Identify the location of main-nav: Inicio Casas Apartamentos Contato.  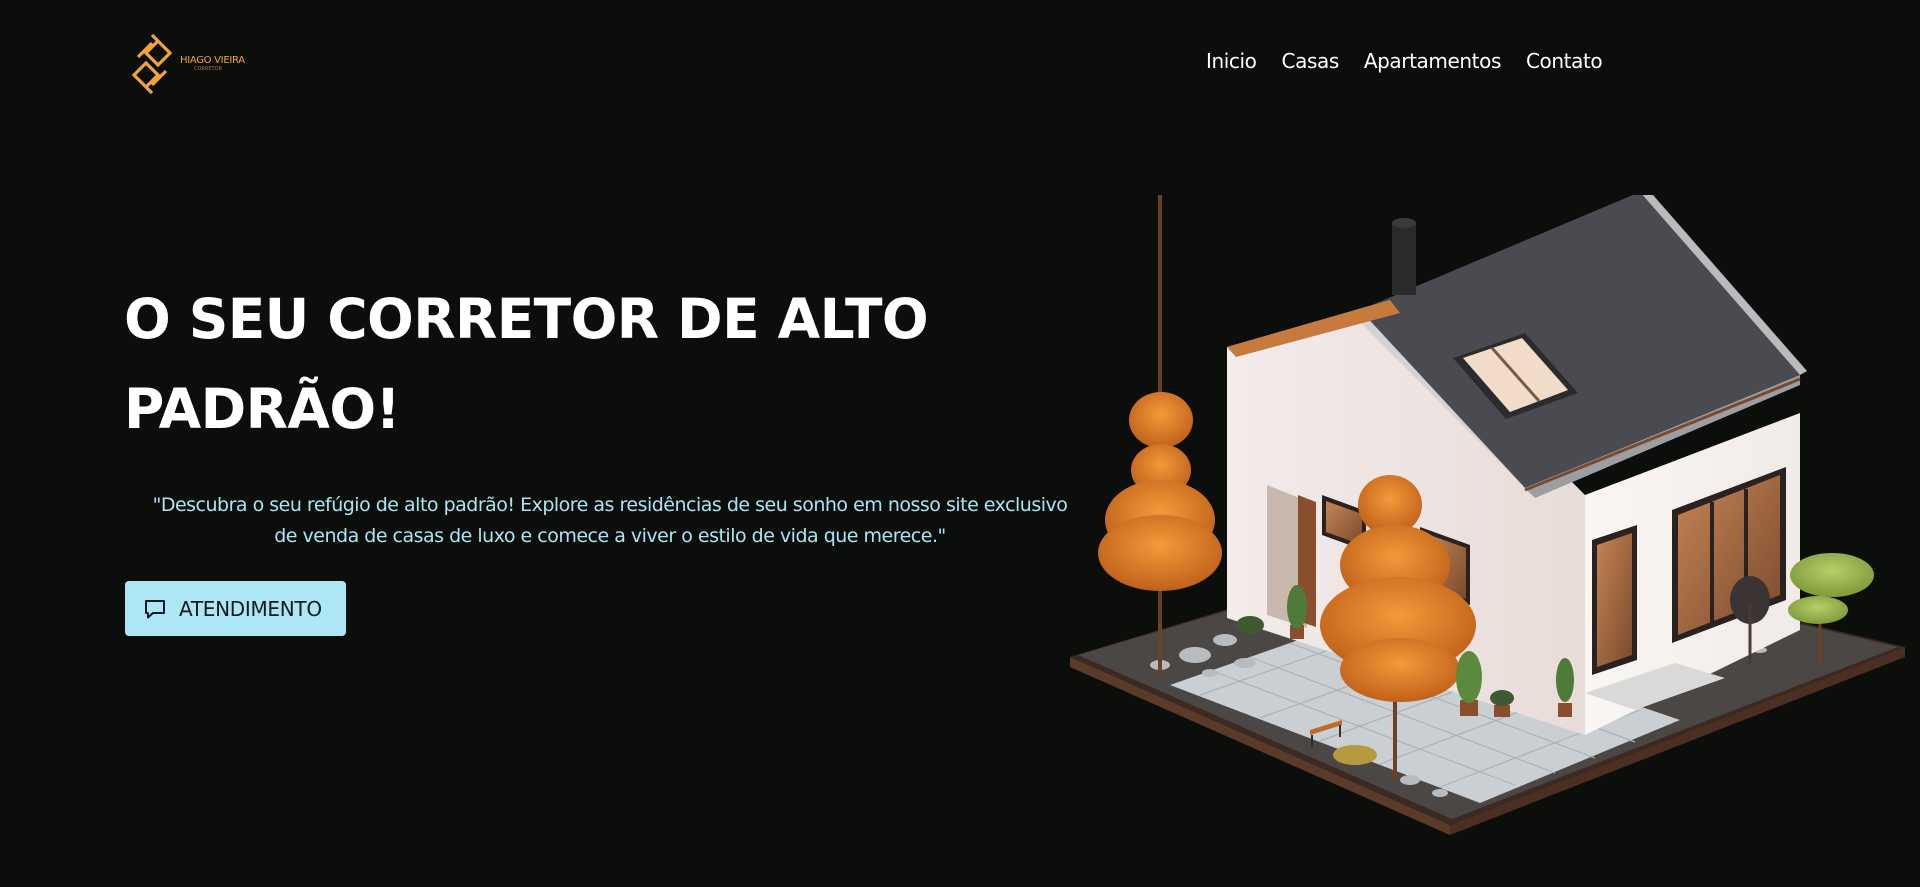
(1404, 61).